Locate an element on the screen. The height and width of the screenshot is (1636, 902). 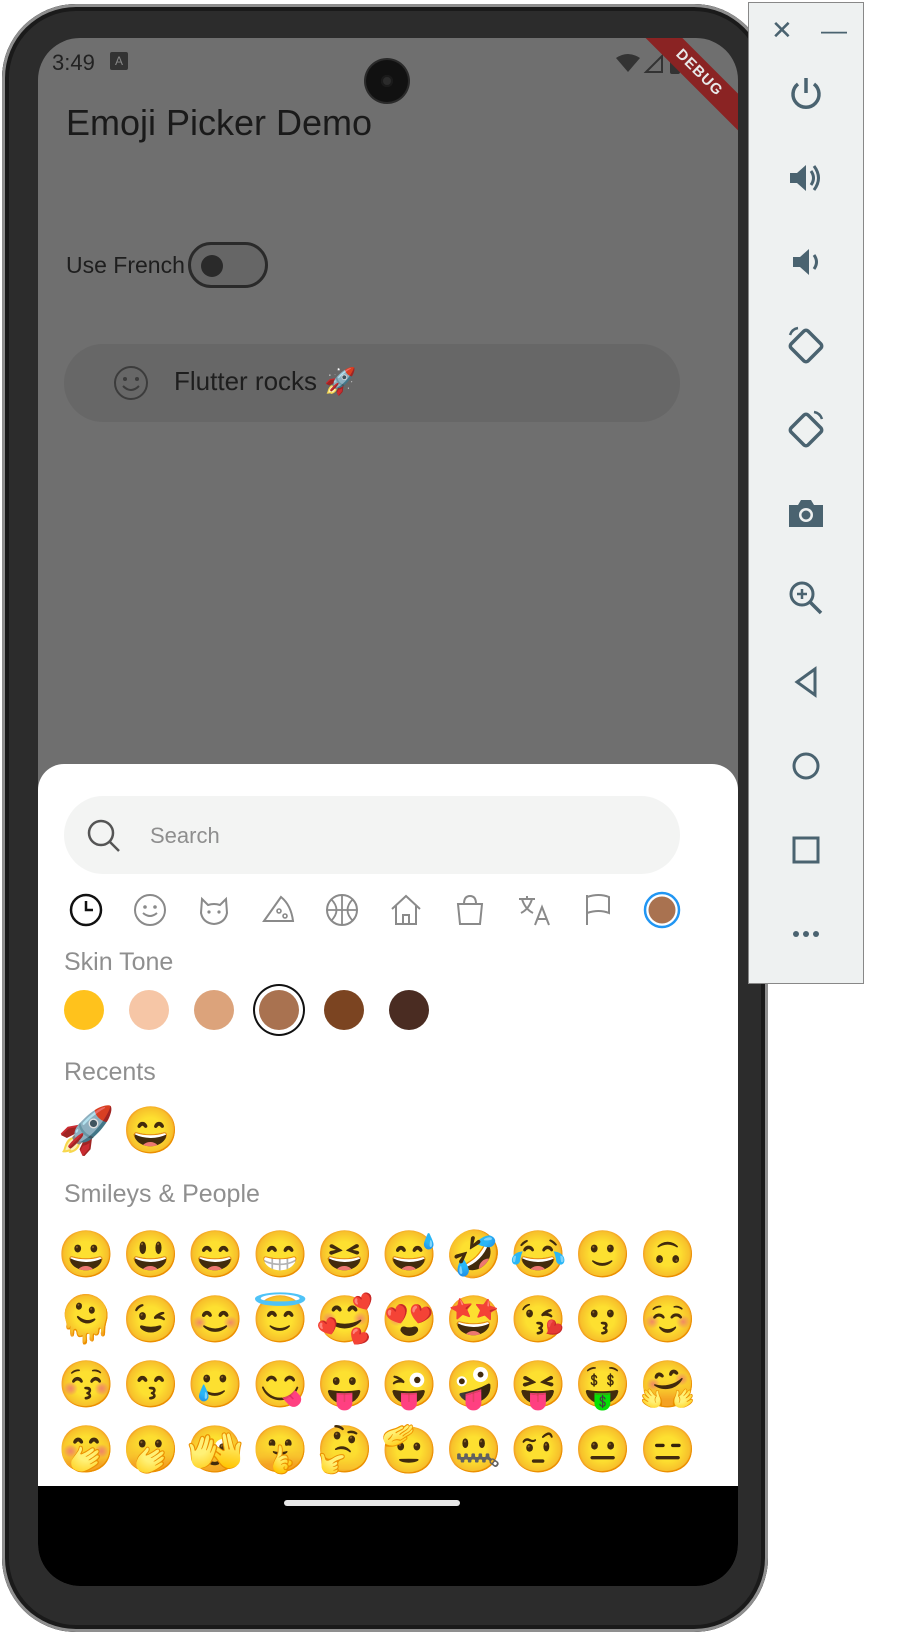
emoji-cell: 😅 is located at coordinates (409, 1254).